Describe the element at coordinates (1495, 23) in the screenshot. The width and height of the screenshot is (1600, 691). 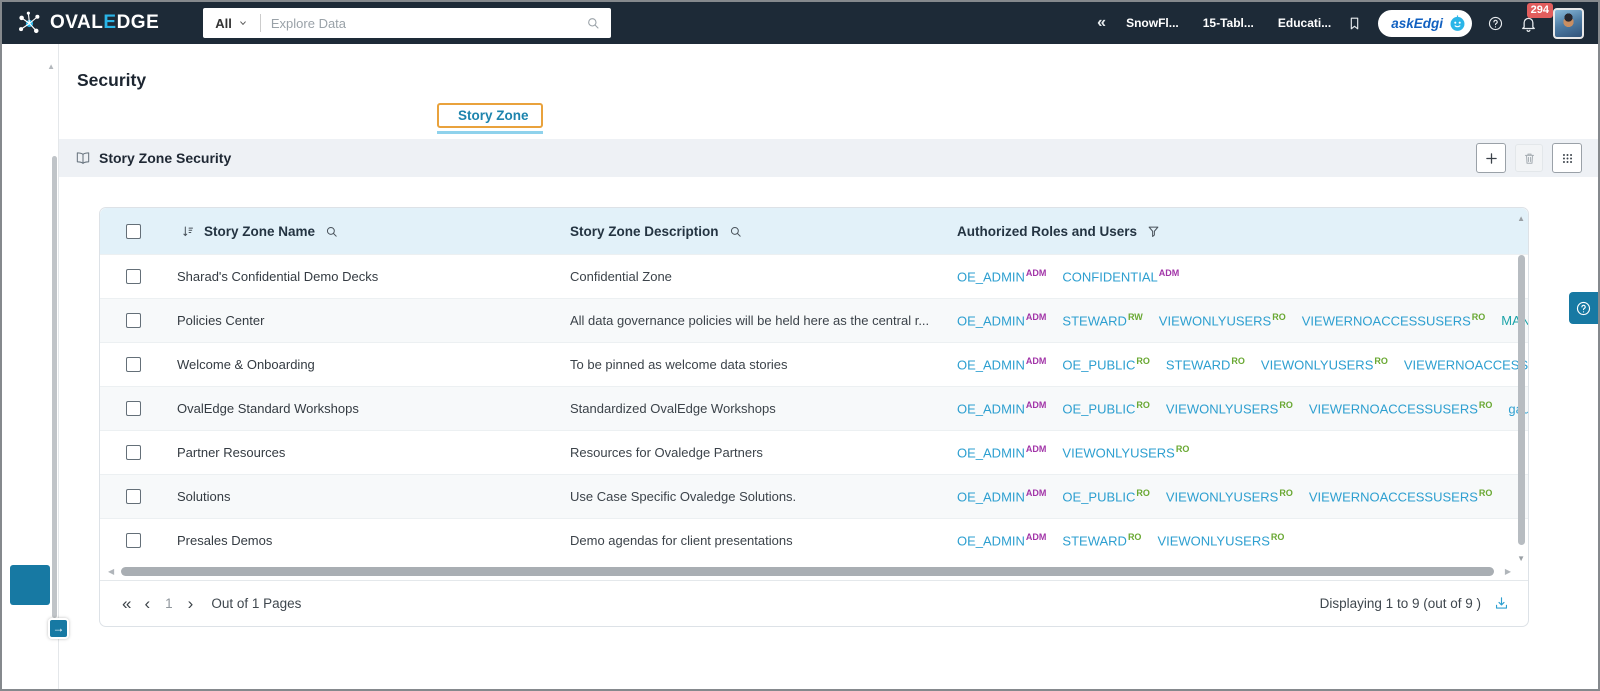
I see `help-icon` at that location.